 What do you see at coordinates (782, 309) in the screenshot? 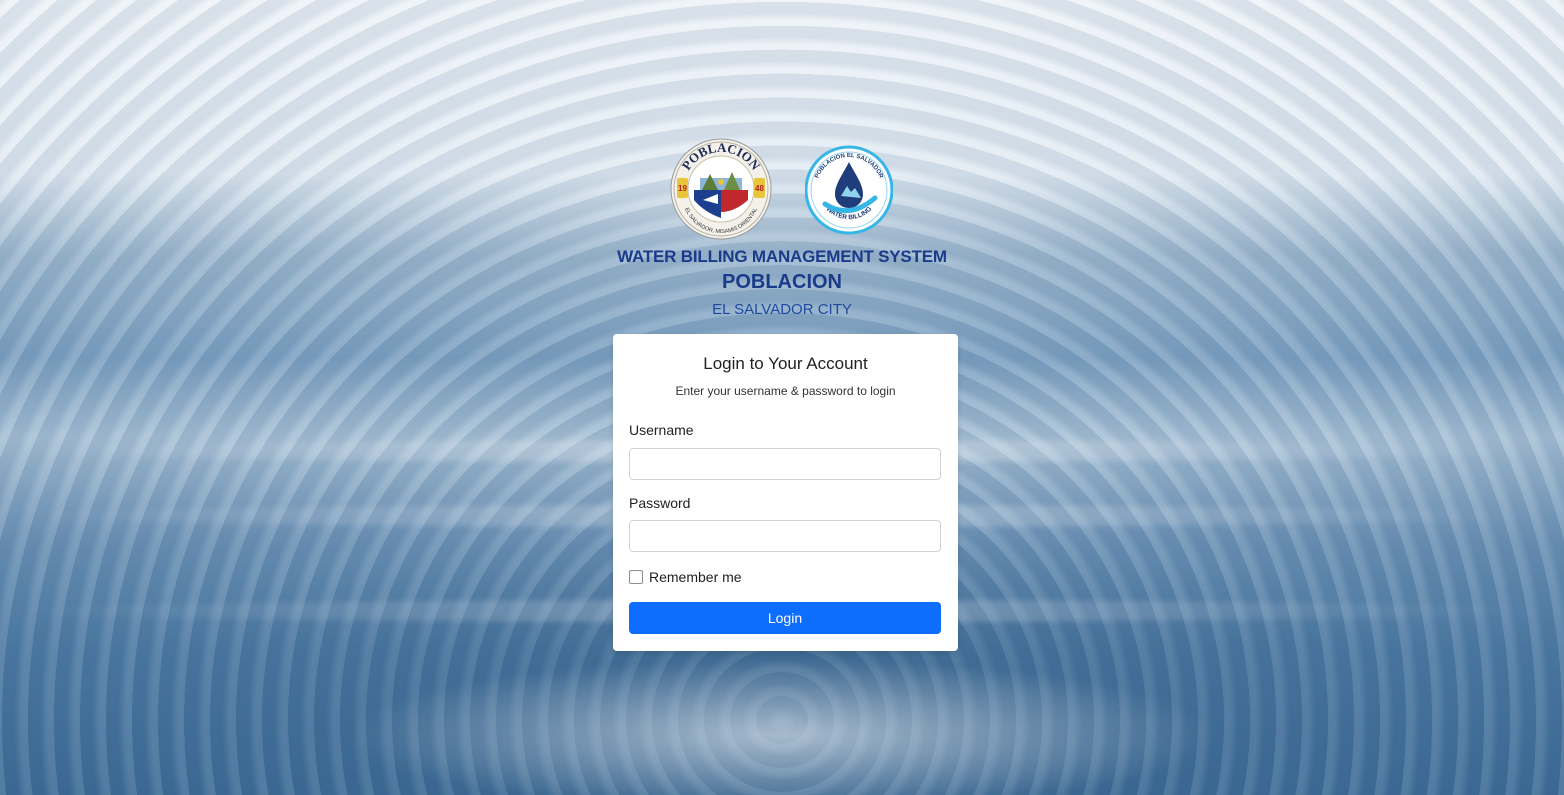
I see `city-name: EL SALVADOR CITY` at bounding box center [782, 309].